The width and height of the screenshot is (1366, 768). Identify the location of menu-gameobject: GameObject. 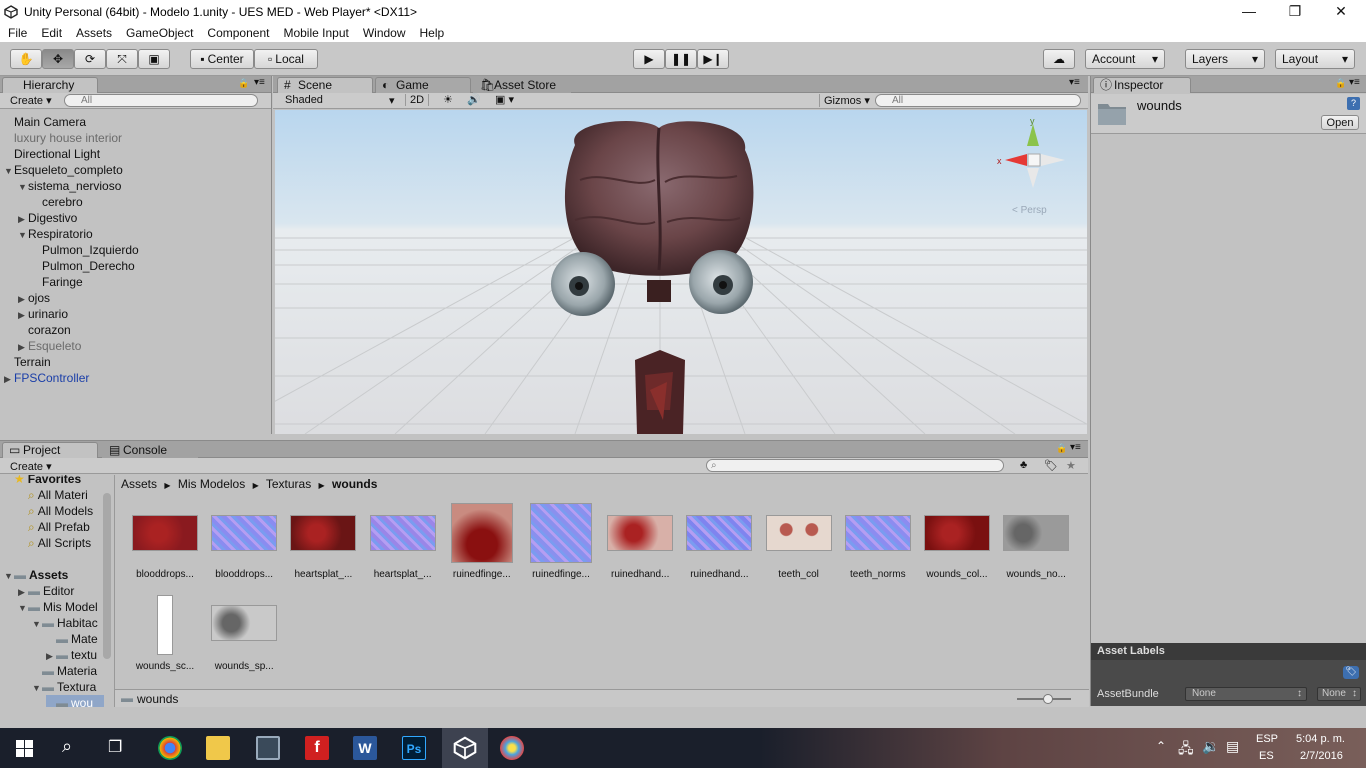
(159, 33).